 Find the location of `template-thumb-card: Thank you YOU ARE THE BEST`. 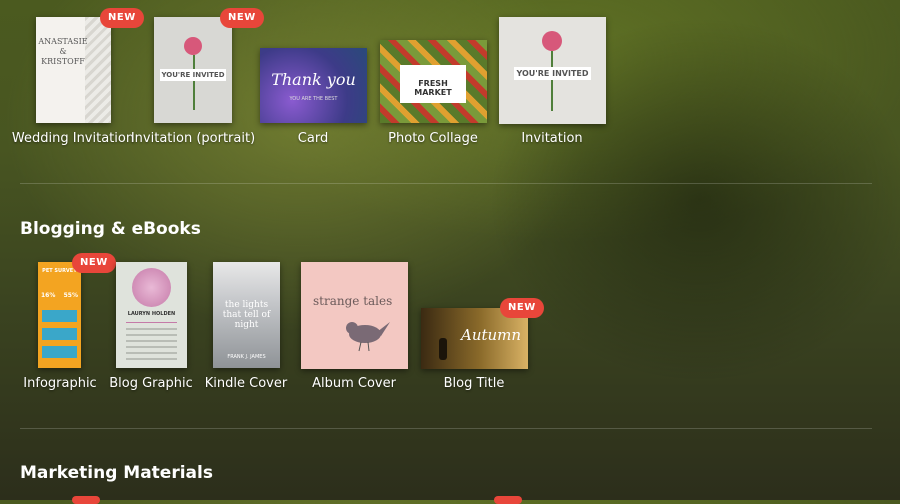

template-thumb-card: Thank you YOU ARE THE BEST is located at coordinates (313, 85).